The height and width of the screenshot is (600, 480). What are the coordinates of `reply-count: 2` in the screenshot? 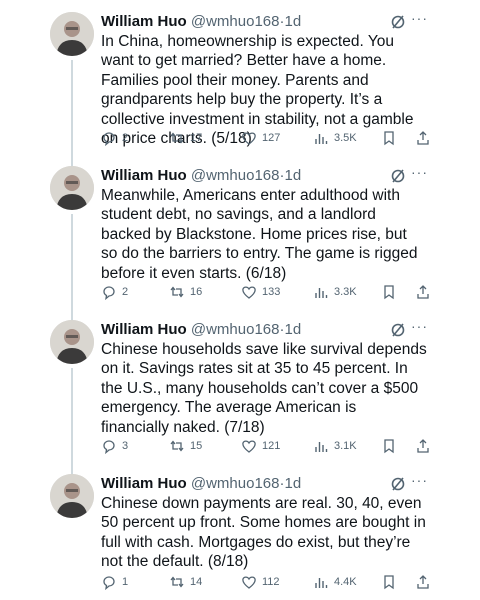 It's located at (125, 292).